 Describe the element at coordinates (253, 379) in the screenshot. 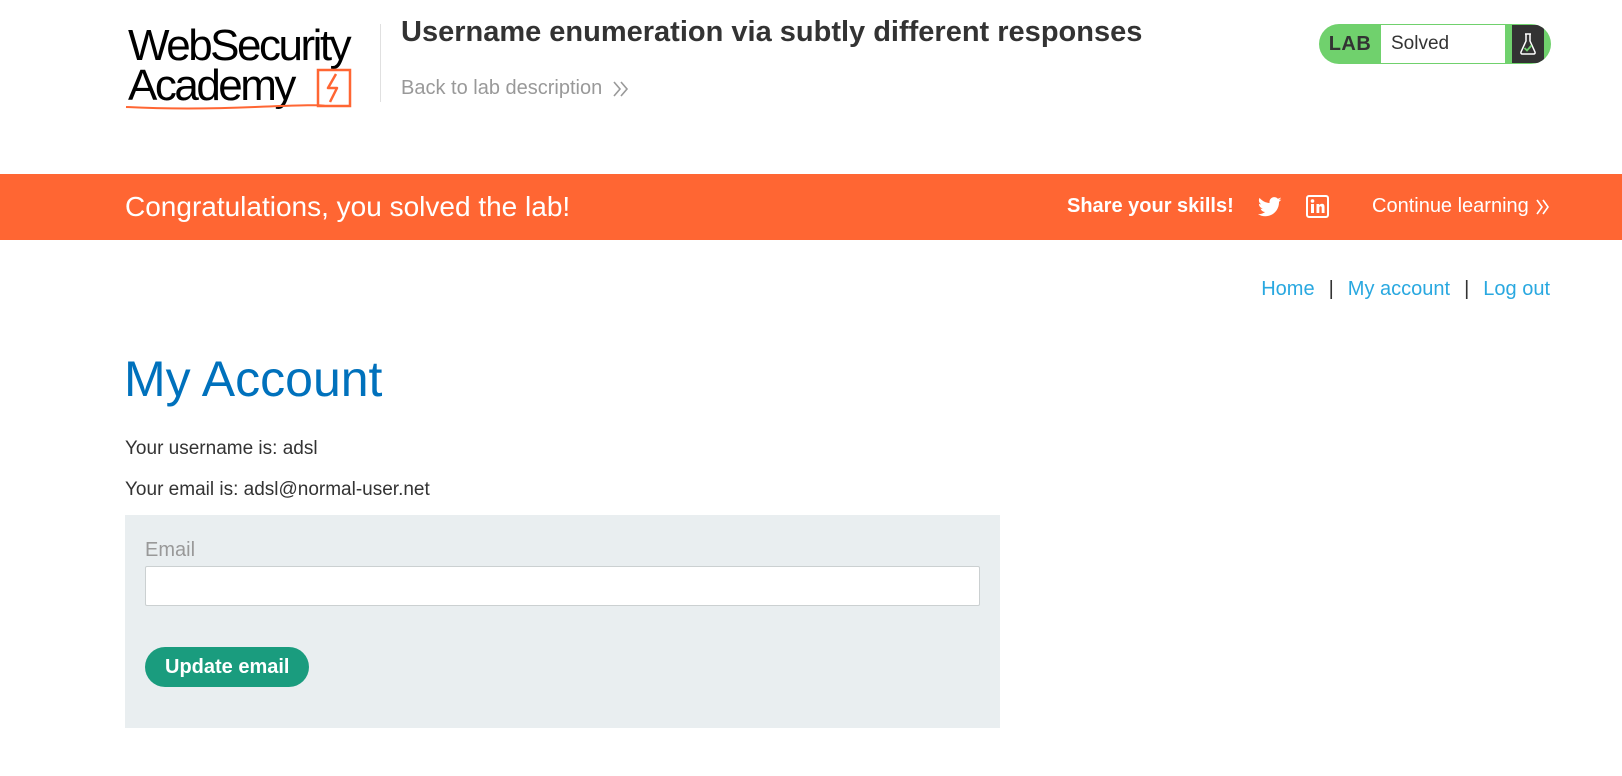

I see `page-title: My Account` at that location.